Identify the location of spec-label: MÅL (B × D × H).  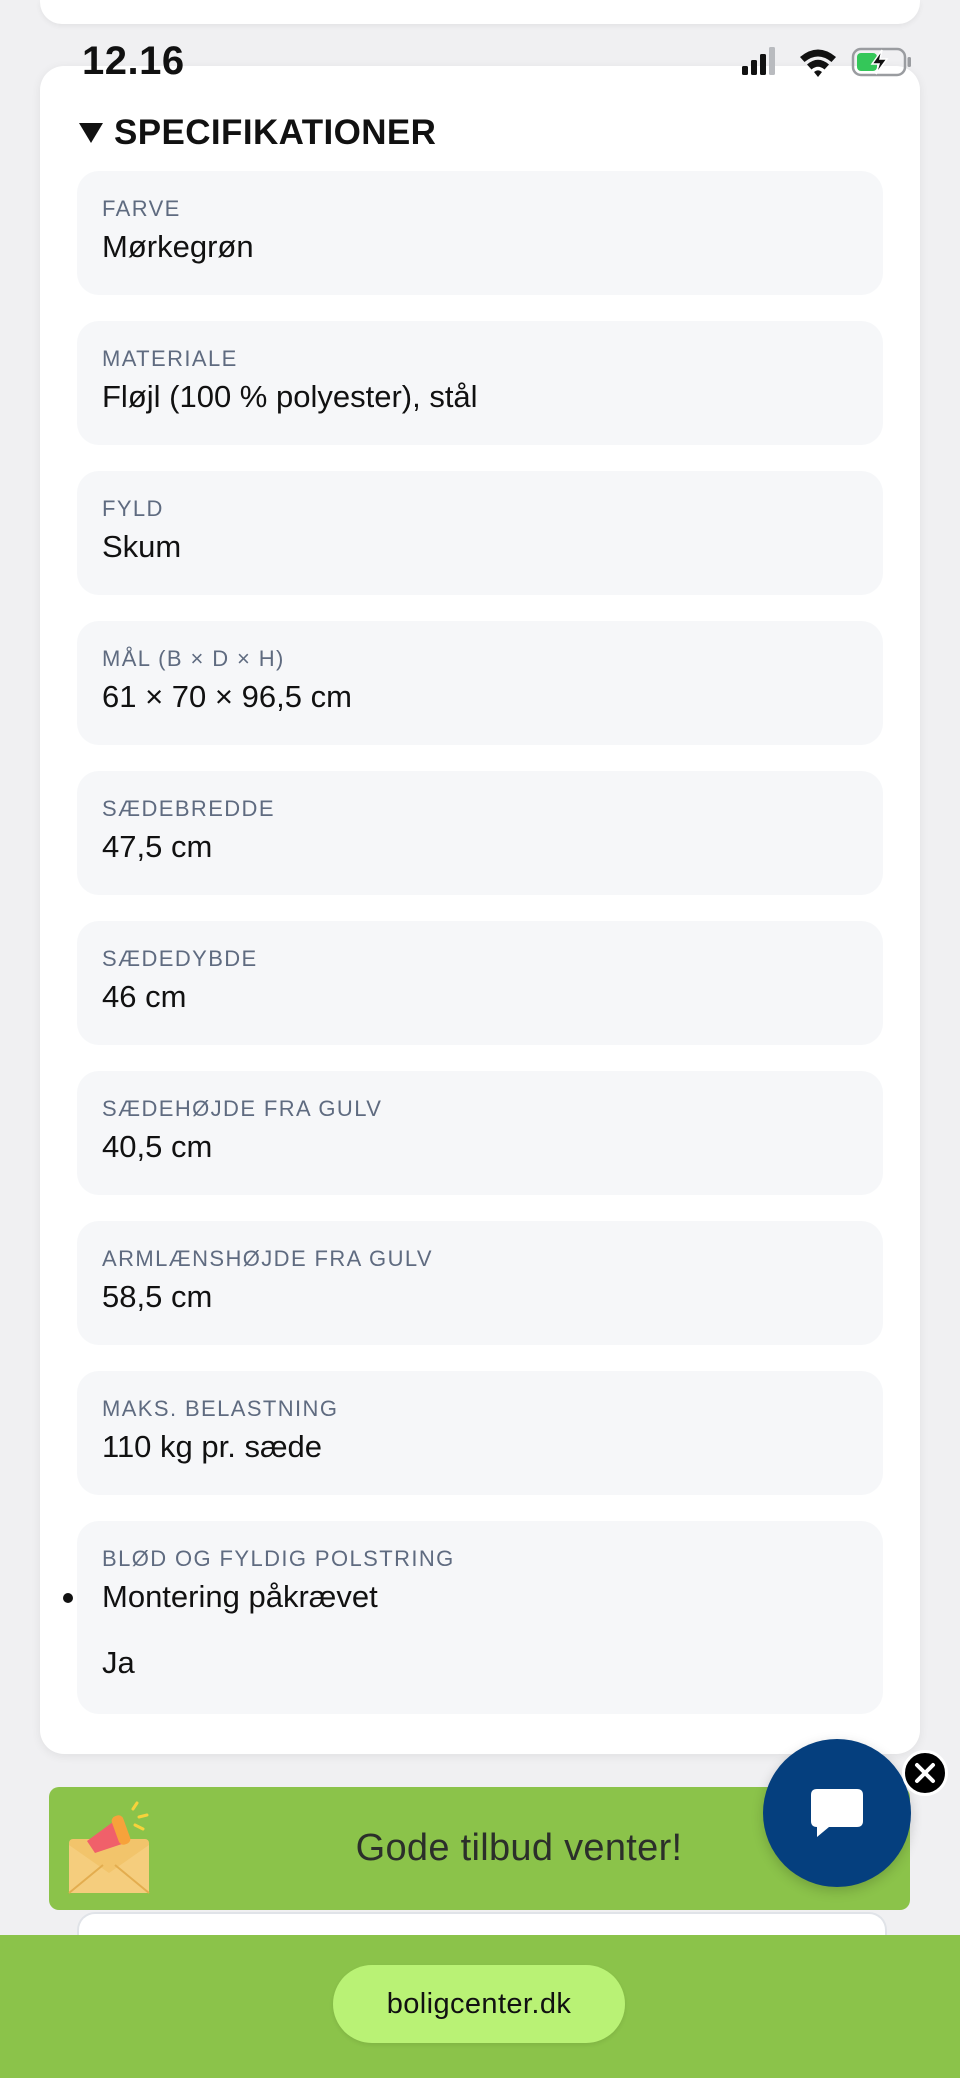
(193, 658).